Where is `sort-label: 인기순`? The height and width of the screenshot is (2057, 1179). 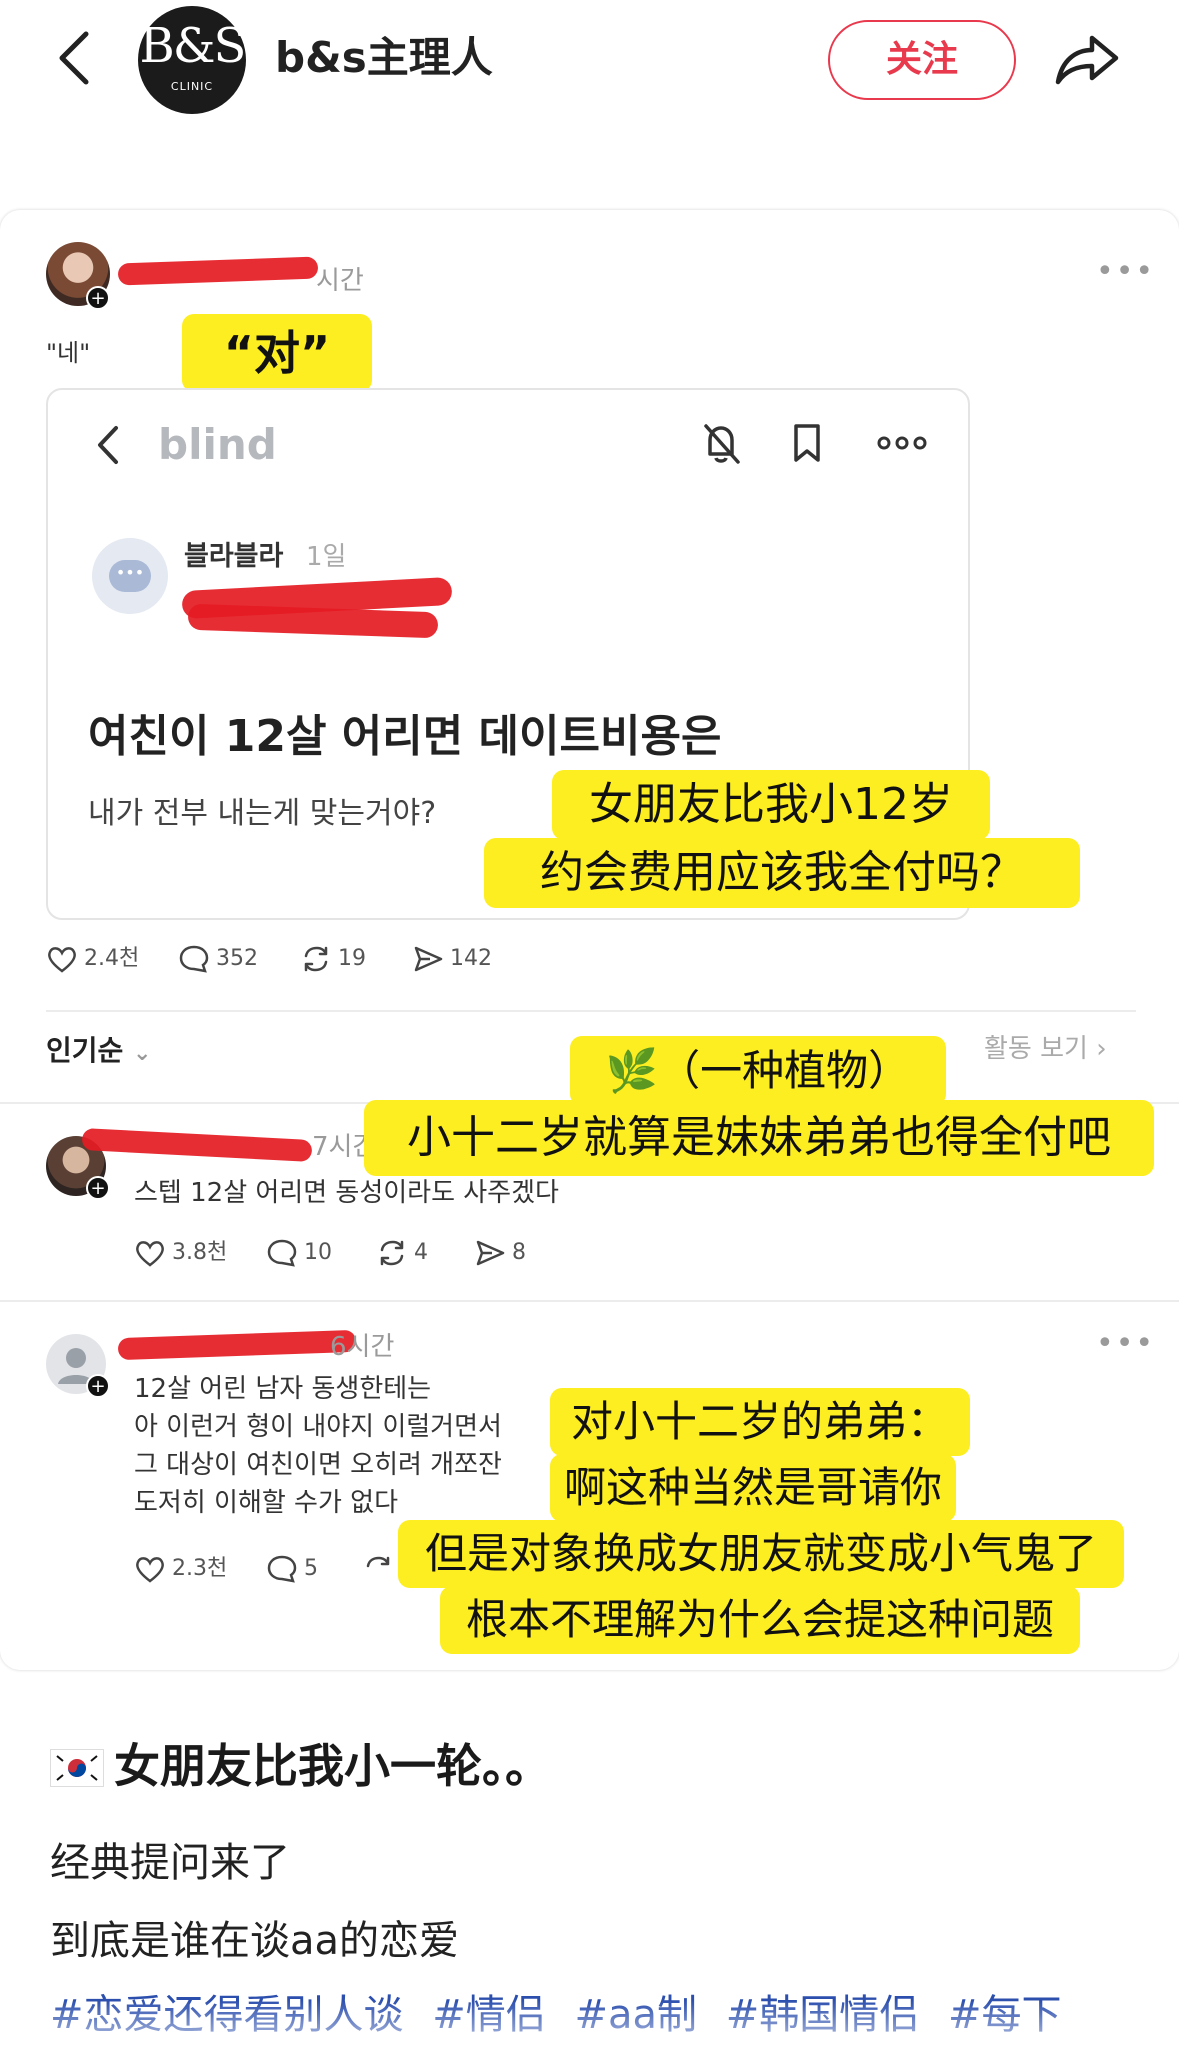
sort-label: 인기순 is located at coordinates (85, 1050).